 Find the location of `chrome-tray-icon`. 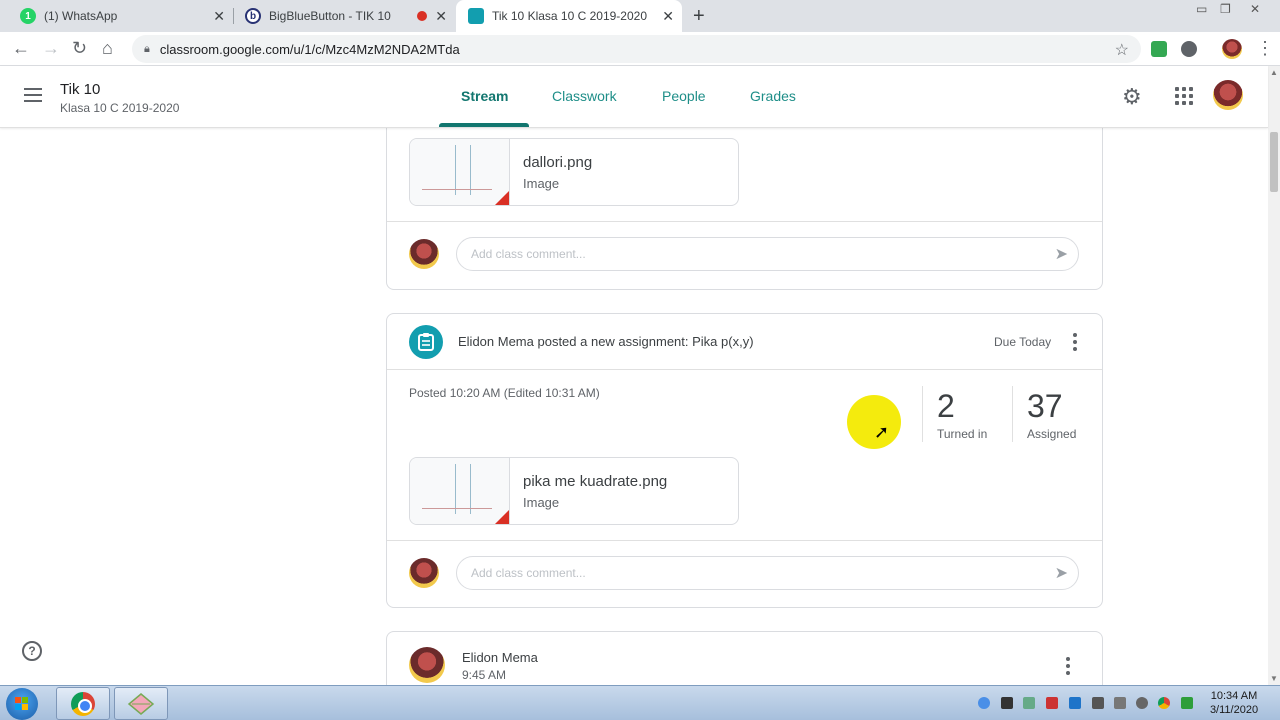

chrome-tray-icon is located at coordinates (1164, 703).